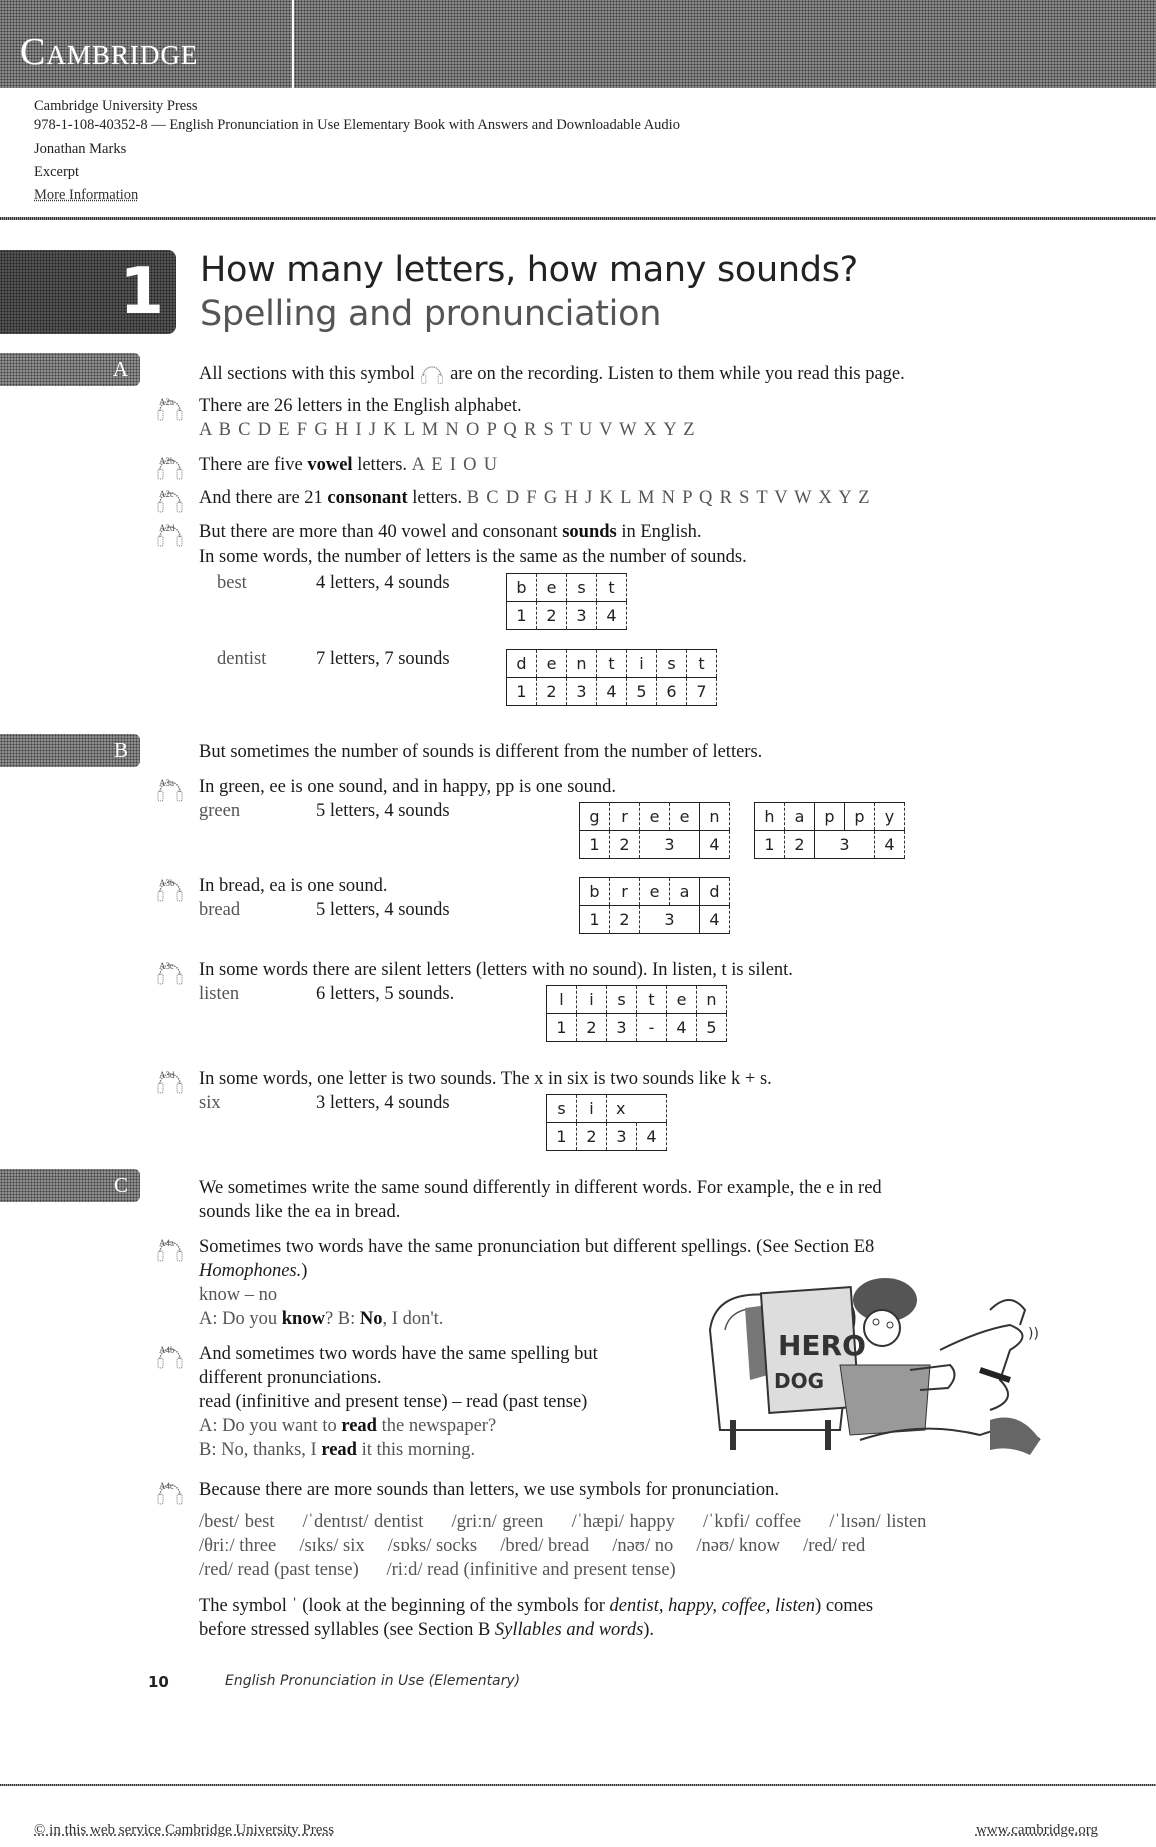 This screenshot has width=1156, height=1847. What do you see at coordinates (799, 1381) in the screenshot?
I see `svg-text: DOG` at bounding box center [799, 1381].